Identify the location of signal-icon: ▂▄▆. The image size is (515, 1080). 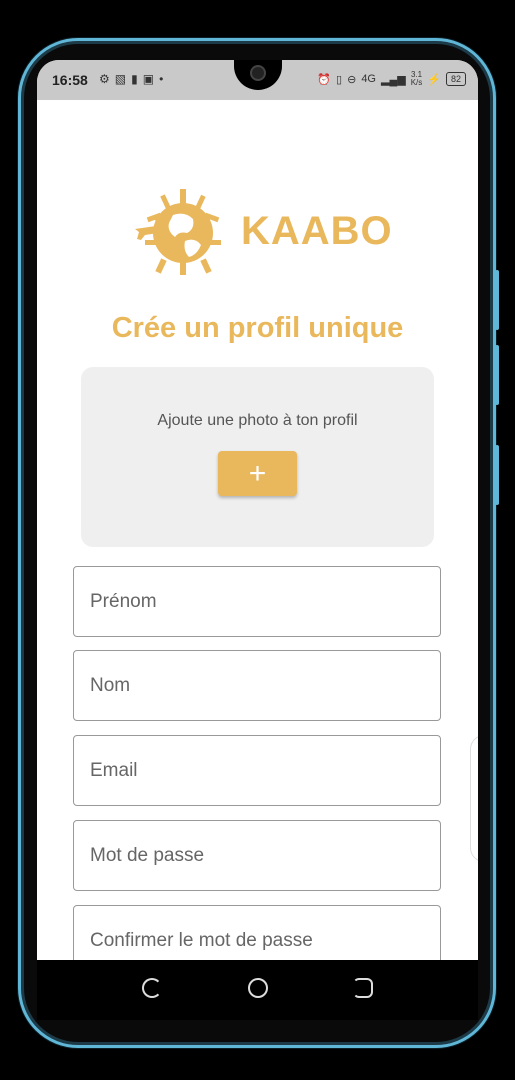
(393, 79).